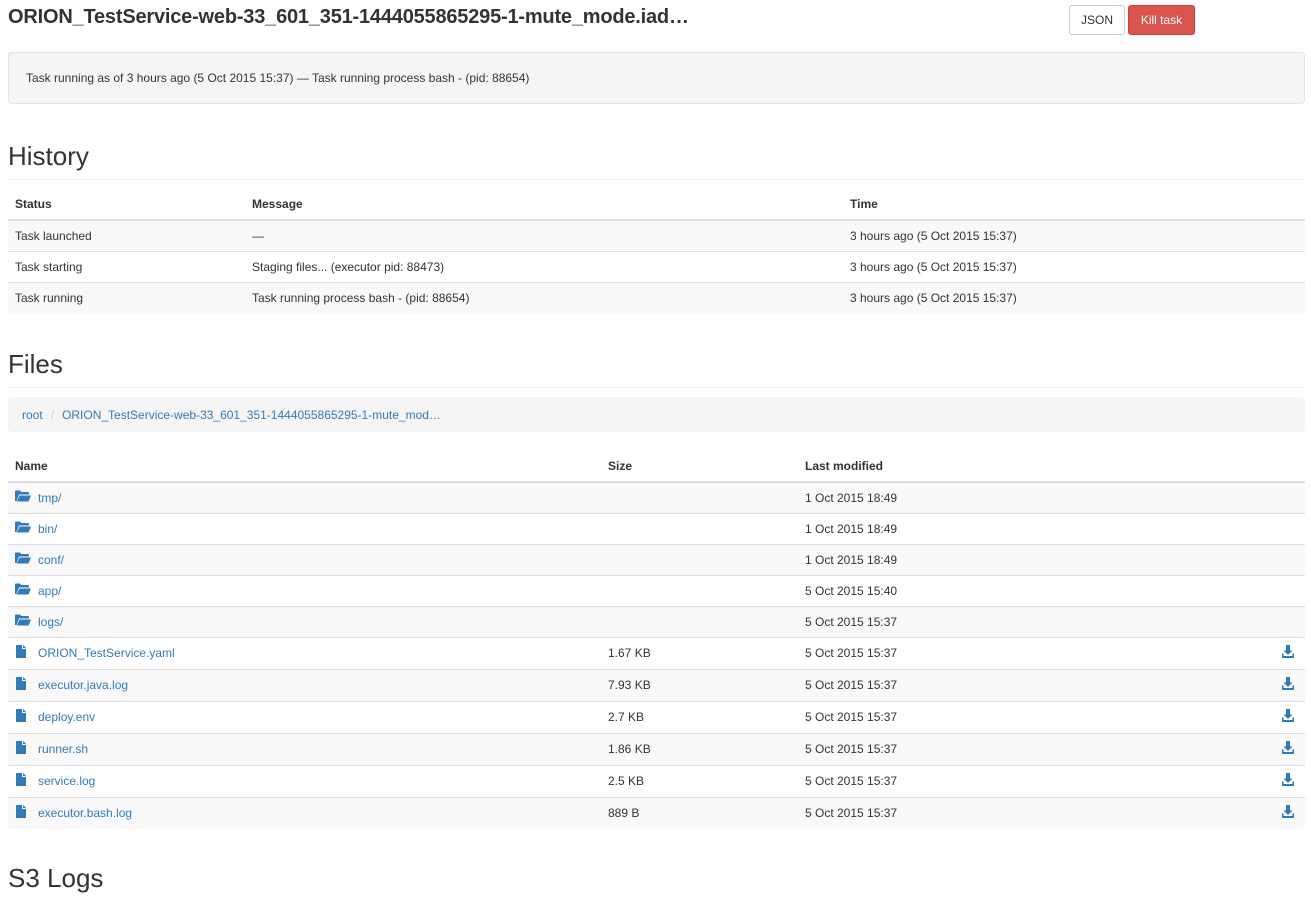 This screenshot has height=900, width=1311. I want to click on file-name-cell: executor.bash.log, so click(304, 812).